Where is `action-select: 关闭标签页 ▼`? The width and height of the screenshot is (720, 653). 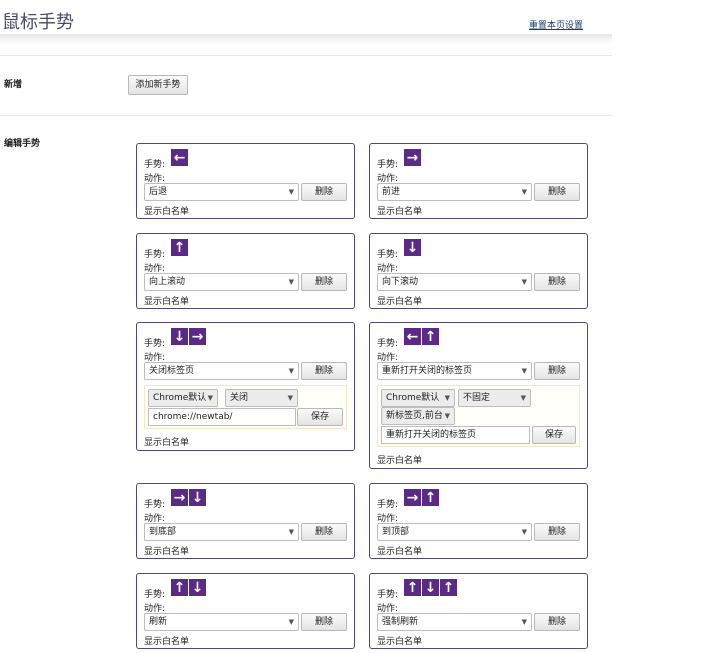
action-select: 关闭标签页 ▼ is located at coordinates (221, 371).